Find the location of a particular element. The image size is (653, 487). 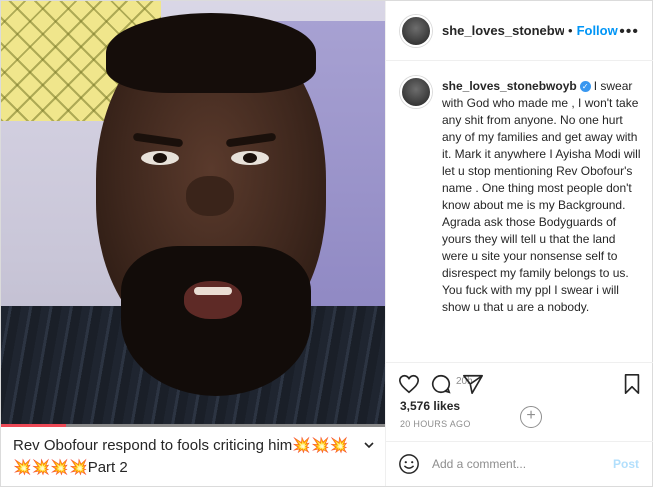

post-header: she_loves_stonebwoyb • Follow ••• is located at coordinates (519, 31).